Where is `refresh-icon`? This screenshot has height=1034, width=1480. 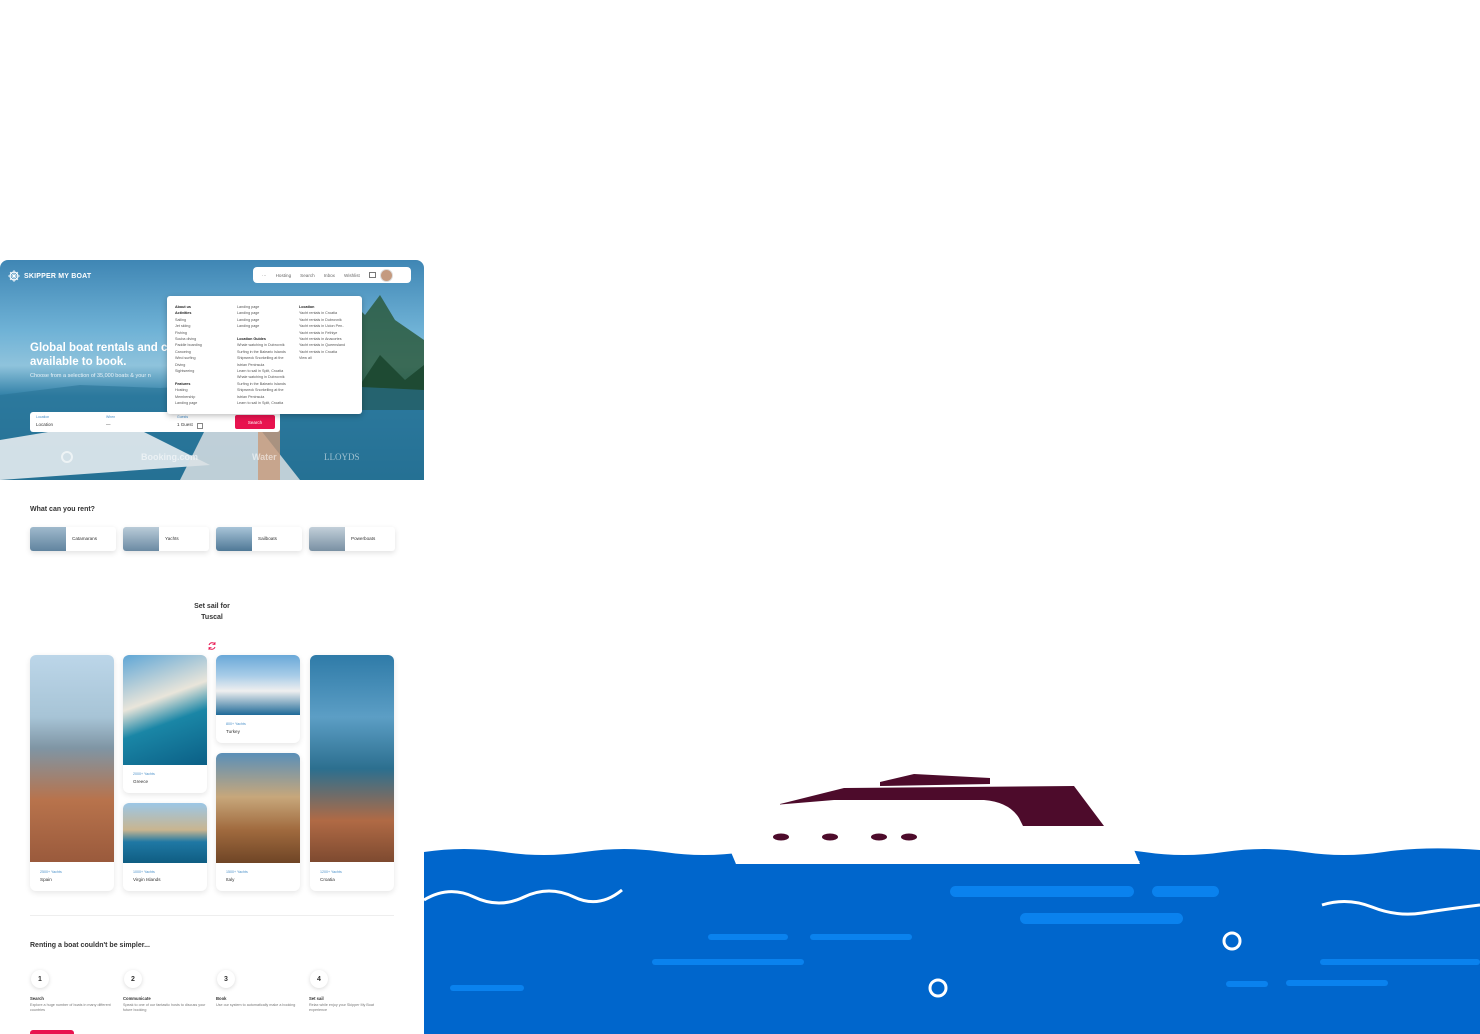 refresh-icon is located at coordinates (212, 646).